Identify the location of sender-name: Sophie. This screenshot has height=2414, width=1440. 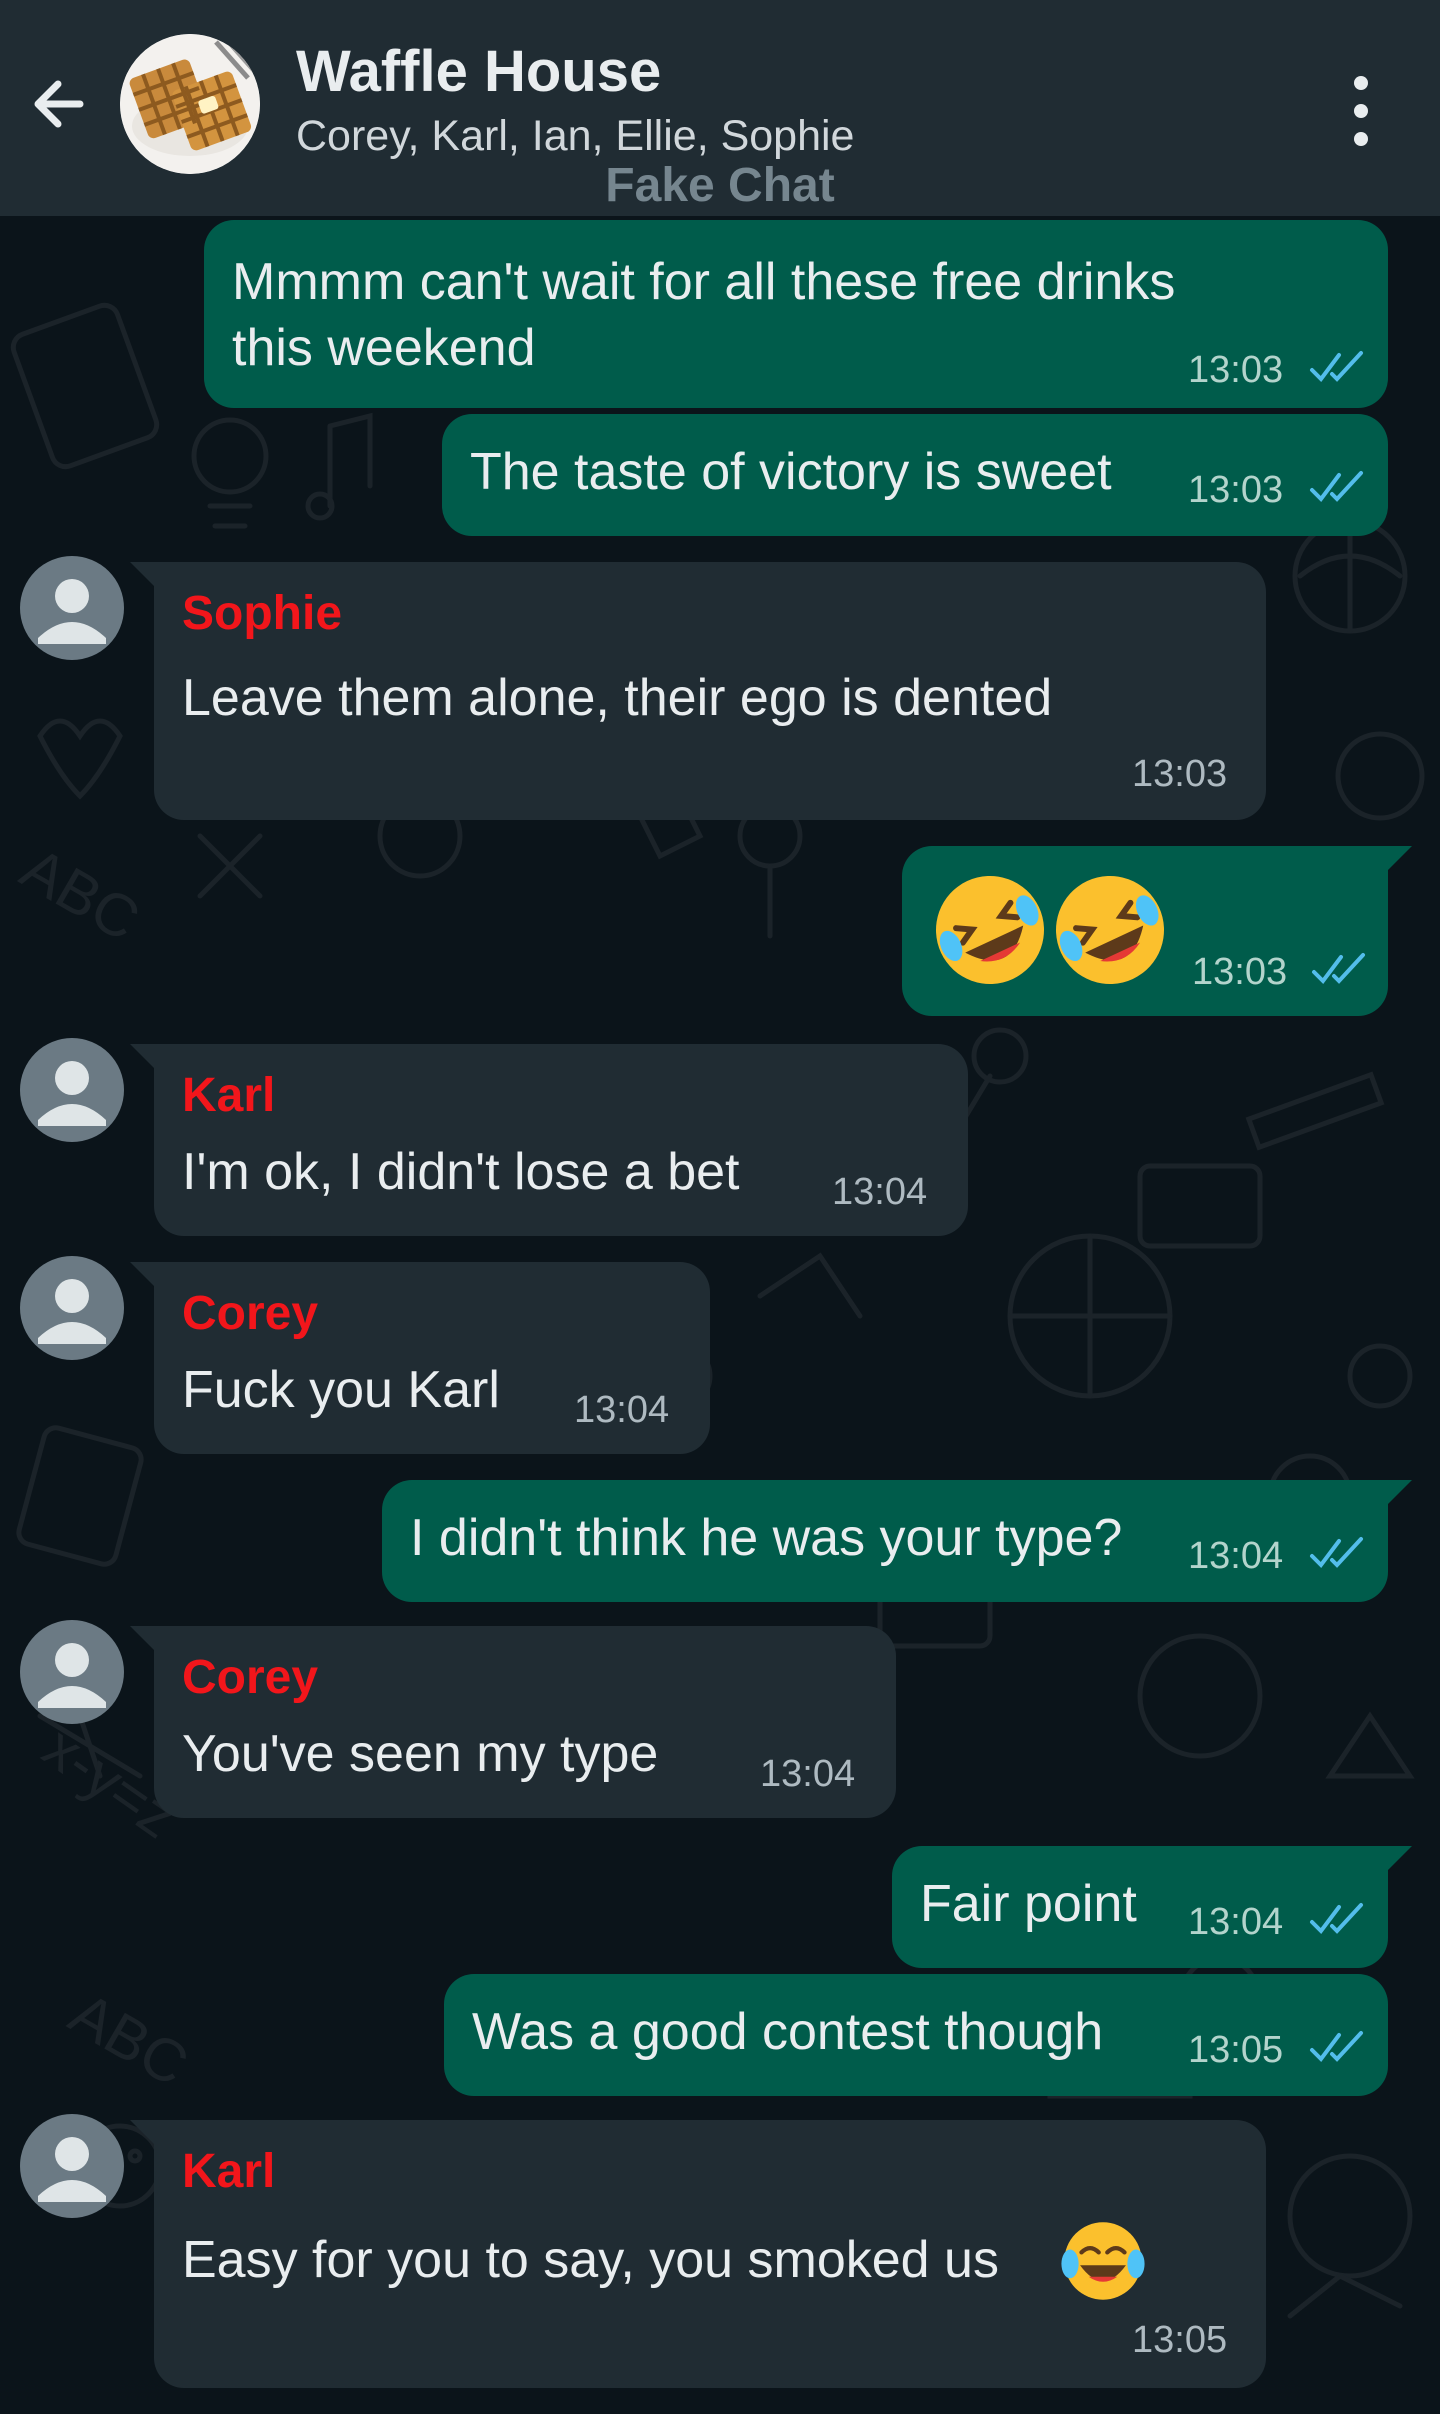
(262, 613).